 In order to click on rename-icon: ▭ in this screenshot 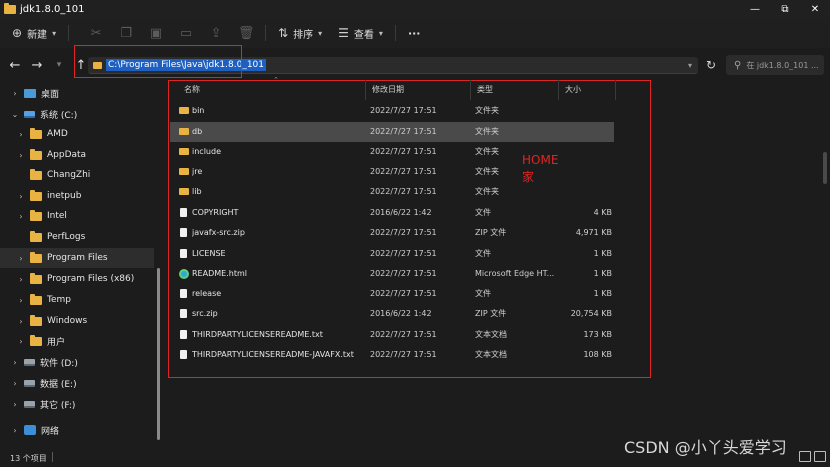, I will do `click(186, 33)`.